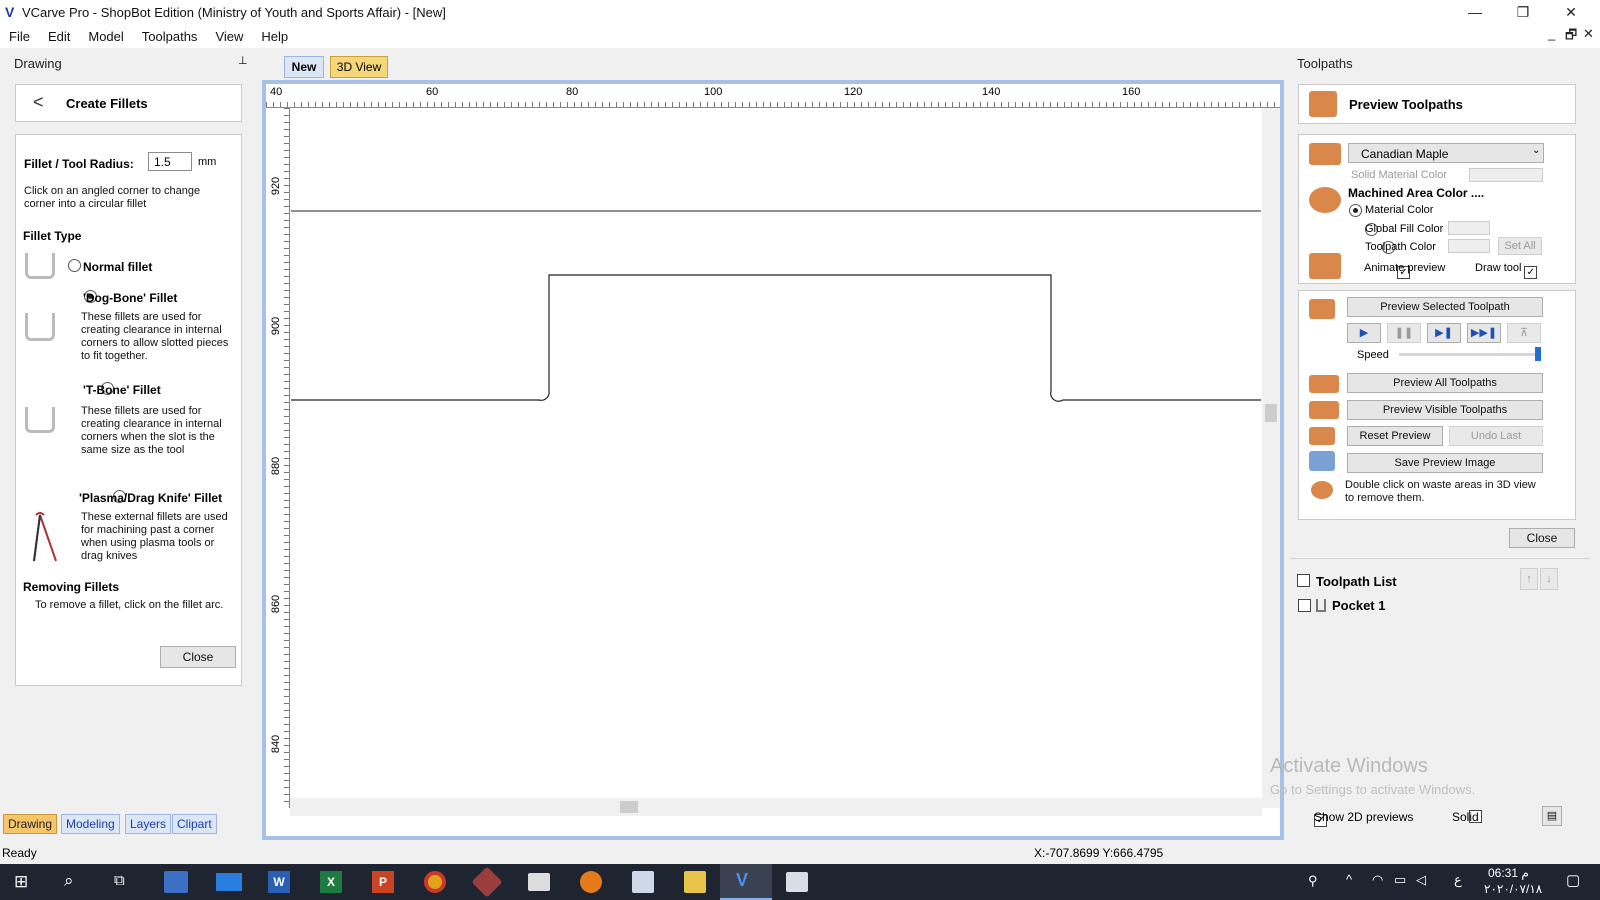 The height and width of the screenshot is (900, 1600). I want to click on pin-icon: ⊥, so click(243, 60).